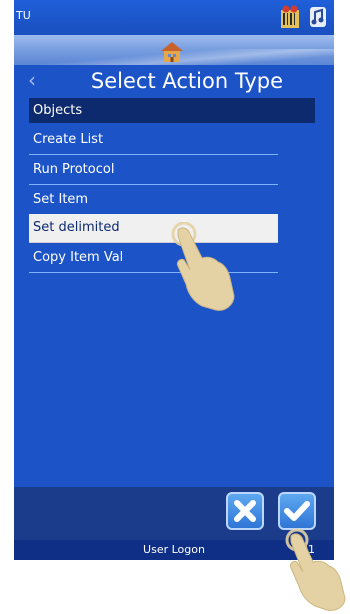  Describe the element at coordinates (172, 110) in the screenshot. I see `list-section-header: Objects` at that location.